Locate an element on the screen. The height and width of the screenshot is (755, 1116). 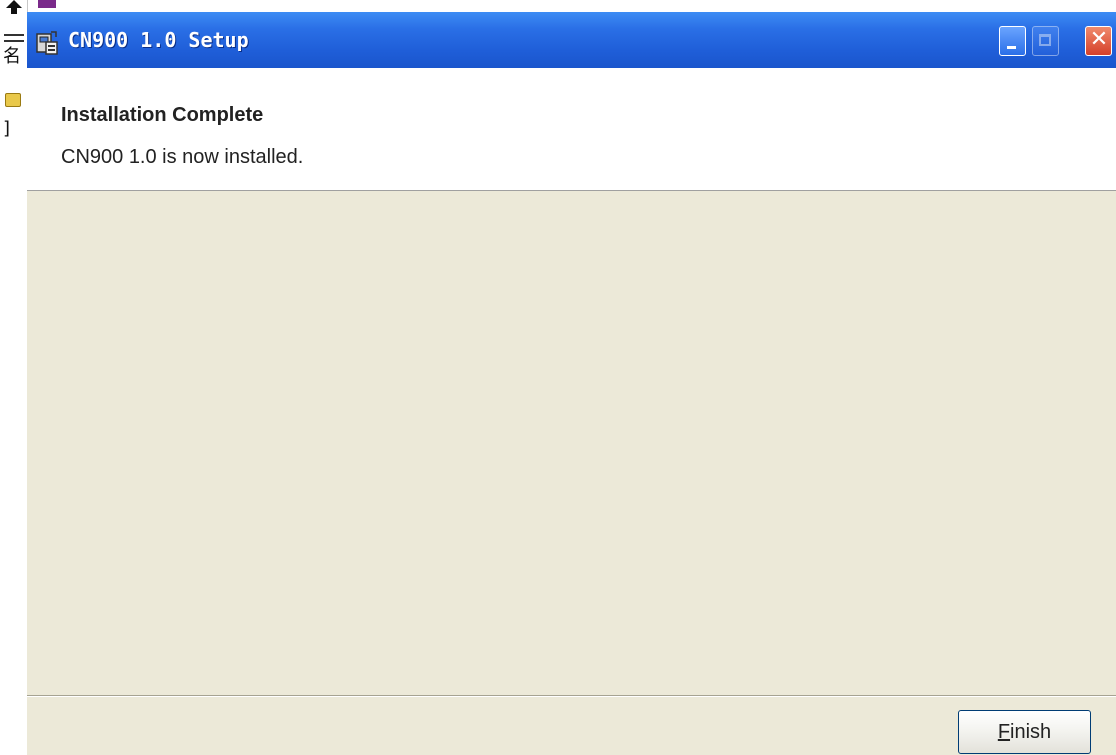
background-window-edge: 名 ] is located at coordinates (14, 377).